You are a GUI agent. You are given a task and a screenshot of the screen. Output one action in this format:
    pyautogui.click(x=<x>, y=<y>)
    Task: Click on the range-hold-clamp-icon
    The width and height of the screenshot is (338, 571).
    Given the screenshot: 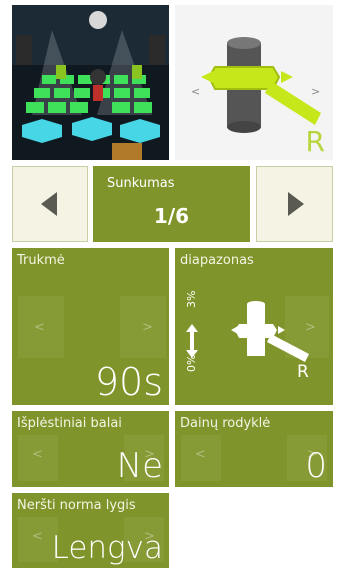 What is the action you would take?
    pyautogui.click(x=270, y=331)
    